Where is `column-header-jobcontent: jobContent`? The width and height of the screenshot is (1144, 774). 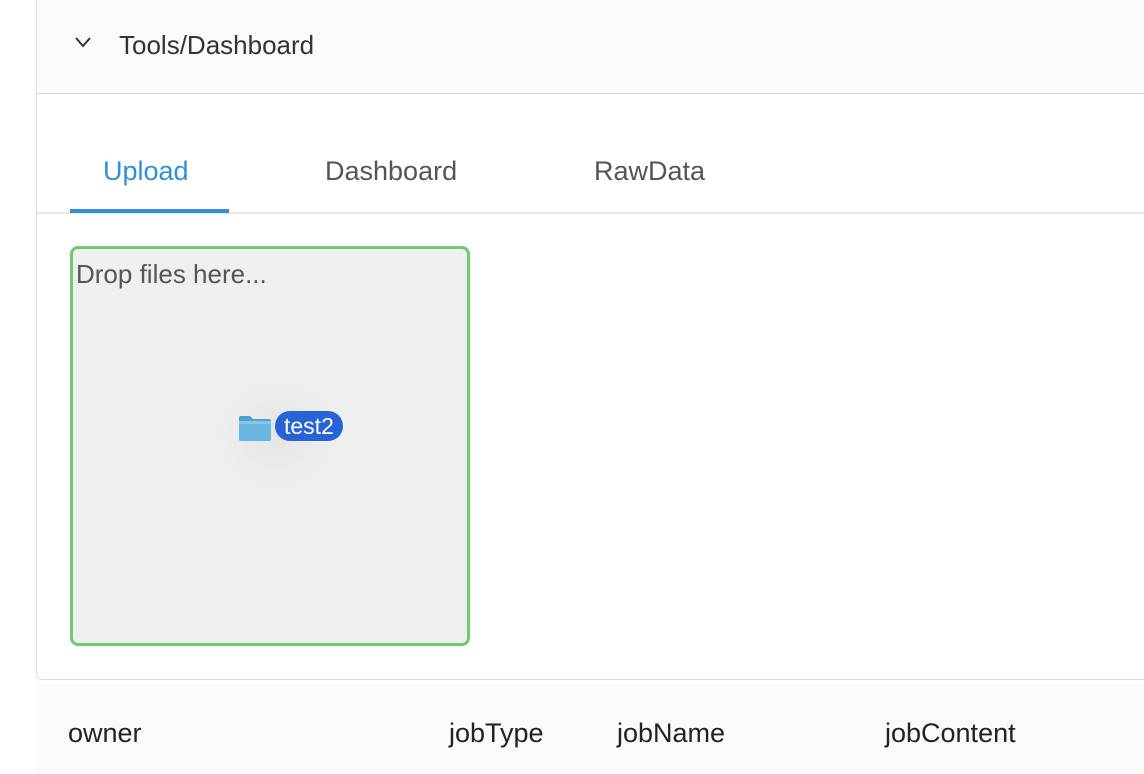
column-header-jobcontent: jobContent is located at coordinates (950, 733).